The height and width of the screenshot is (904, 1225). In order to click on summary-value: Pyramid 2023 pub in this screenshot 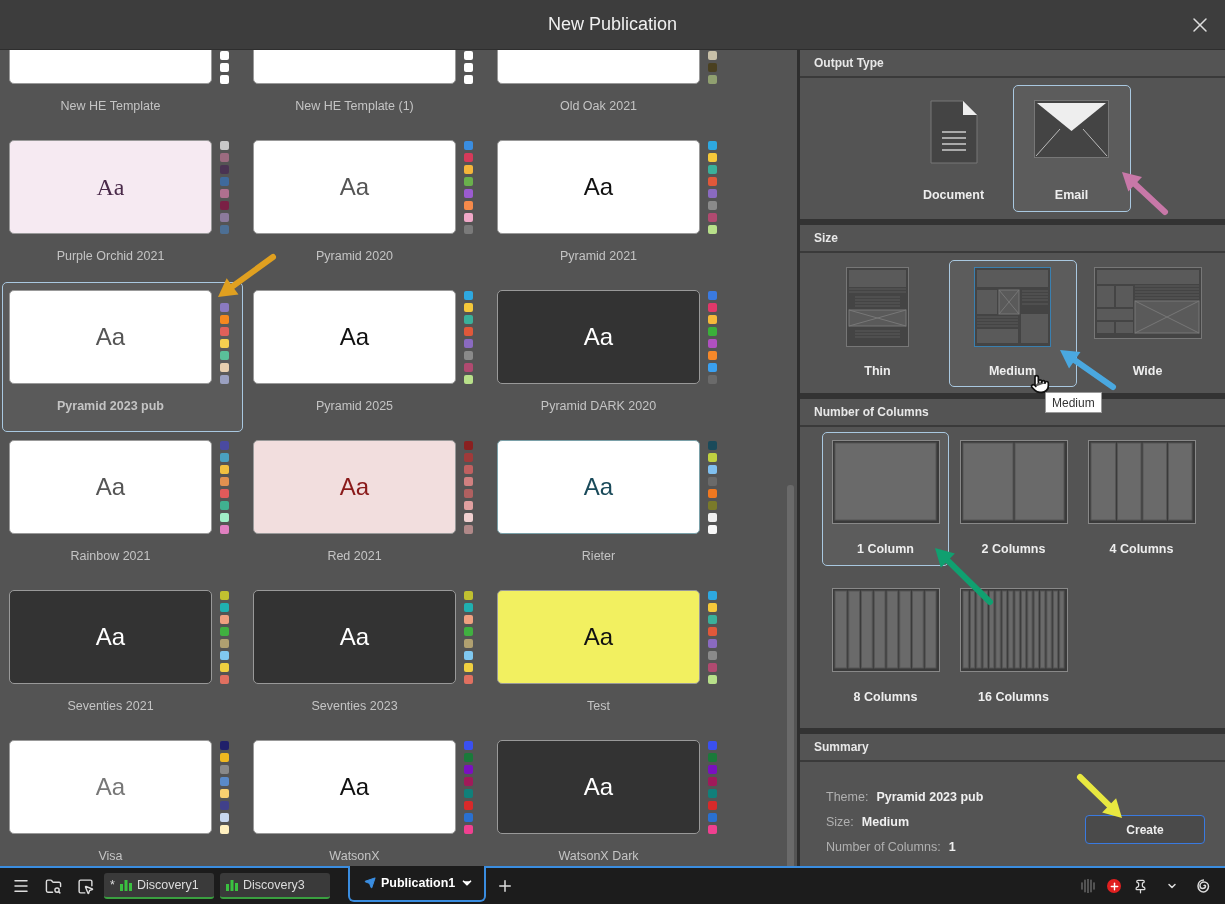, I will do `click(930, 797)`.